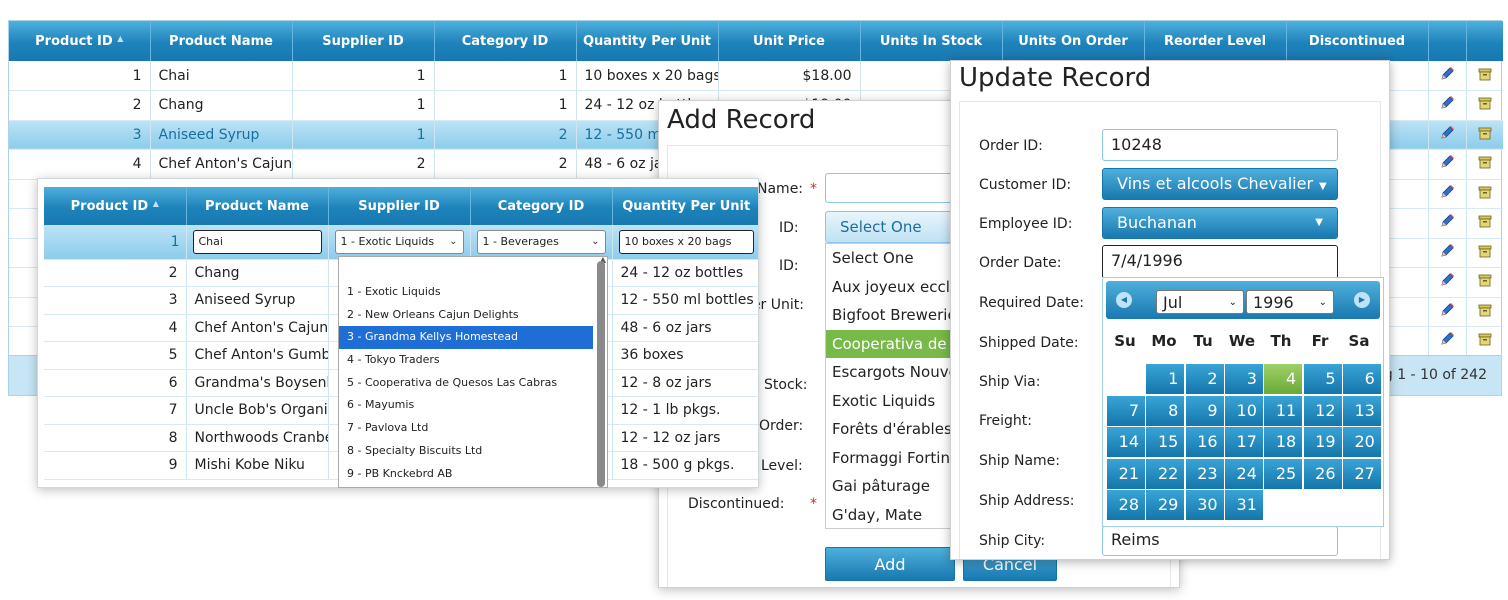 This screenshot has height=600, width=1508. What do you see at coordinates (1361, 473) in the screenshot?
I see `calendar-day: 27` at bounding box center [1361, 473].